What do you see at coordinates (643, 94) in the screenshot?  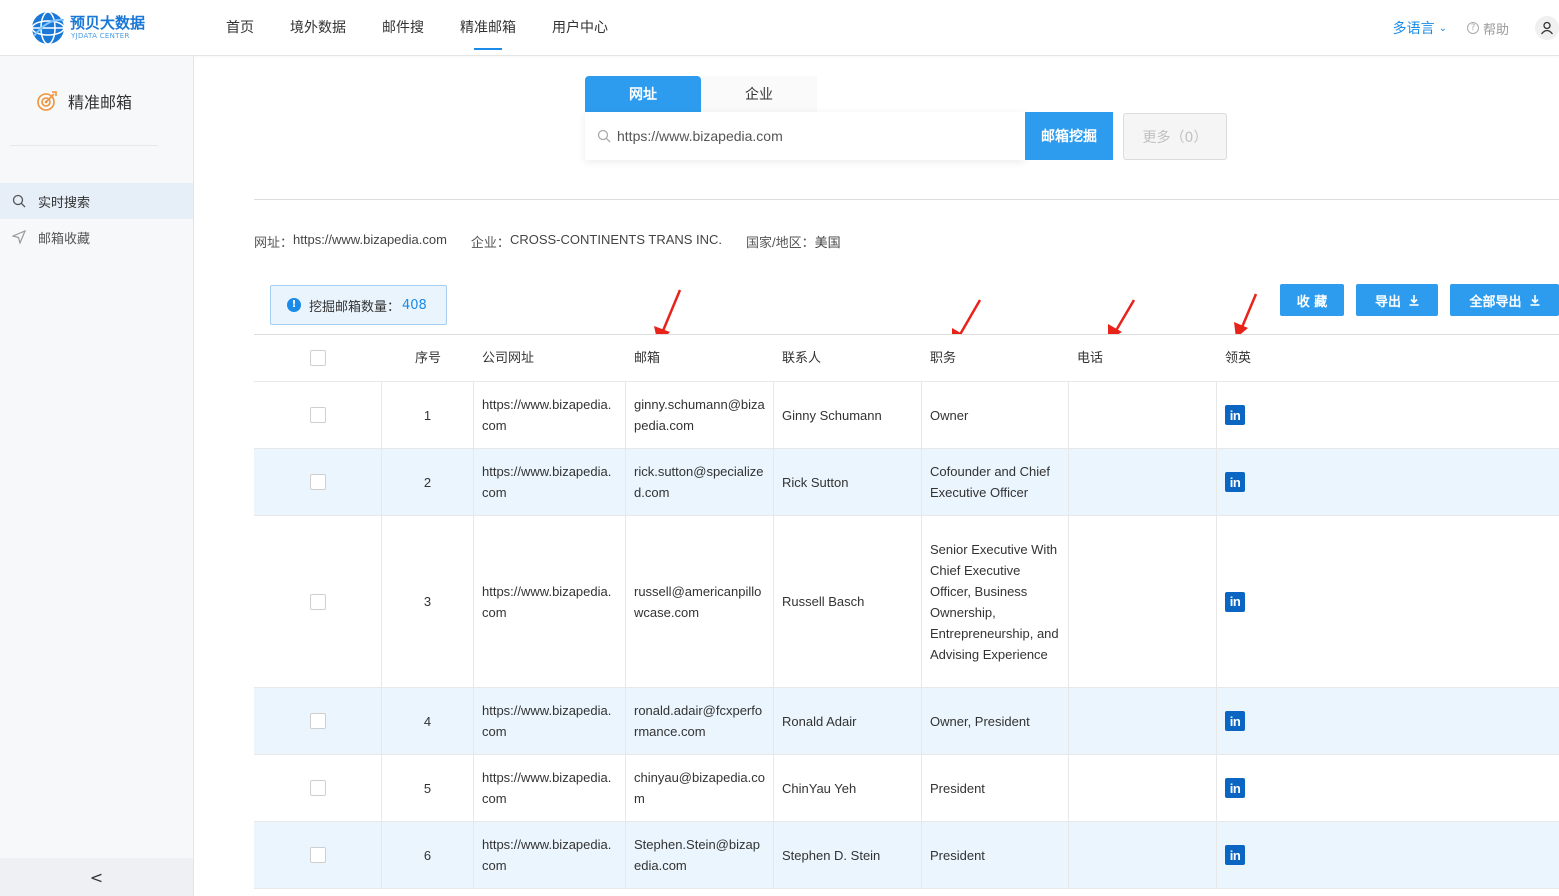 I see `tab-url: 网址` at bounding box center [643, 94].